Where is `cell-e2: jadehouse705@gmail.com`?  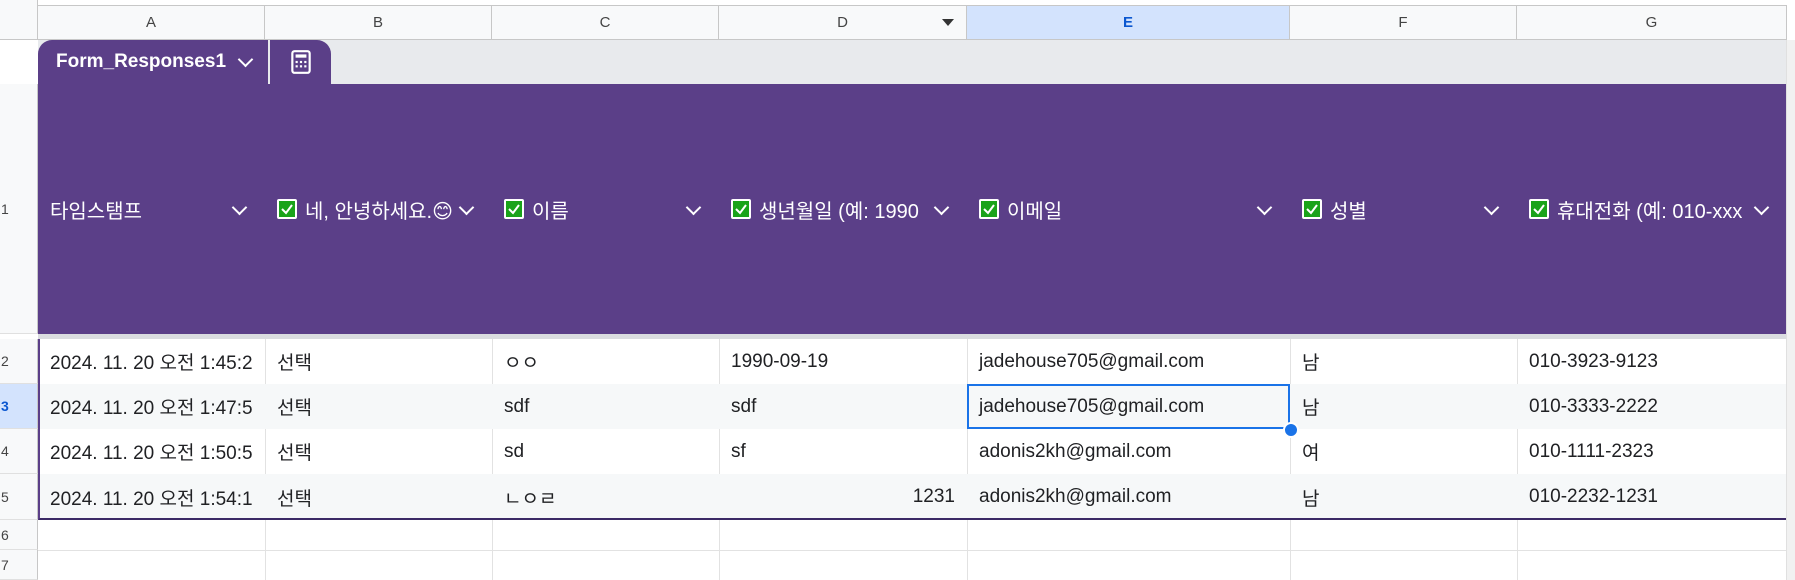 cell-e2: jadehouse705@gmail.com is located at coordinates (1128, 361).